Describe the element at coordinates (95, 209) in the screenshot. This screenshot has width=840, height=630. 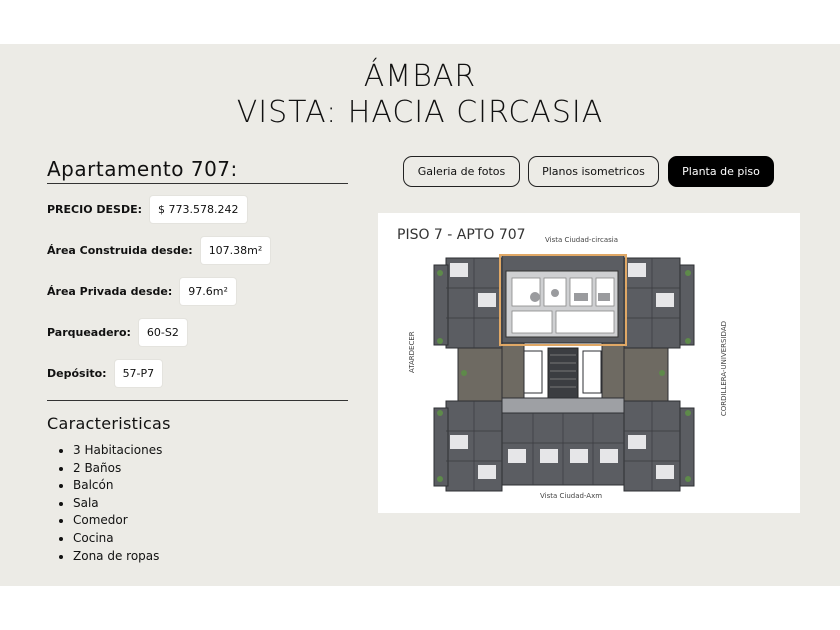
I see `field-label: PRECIO DESDE:` at that location.